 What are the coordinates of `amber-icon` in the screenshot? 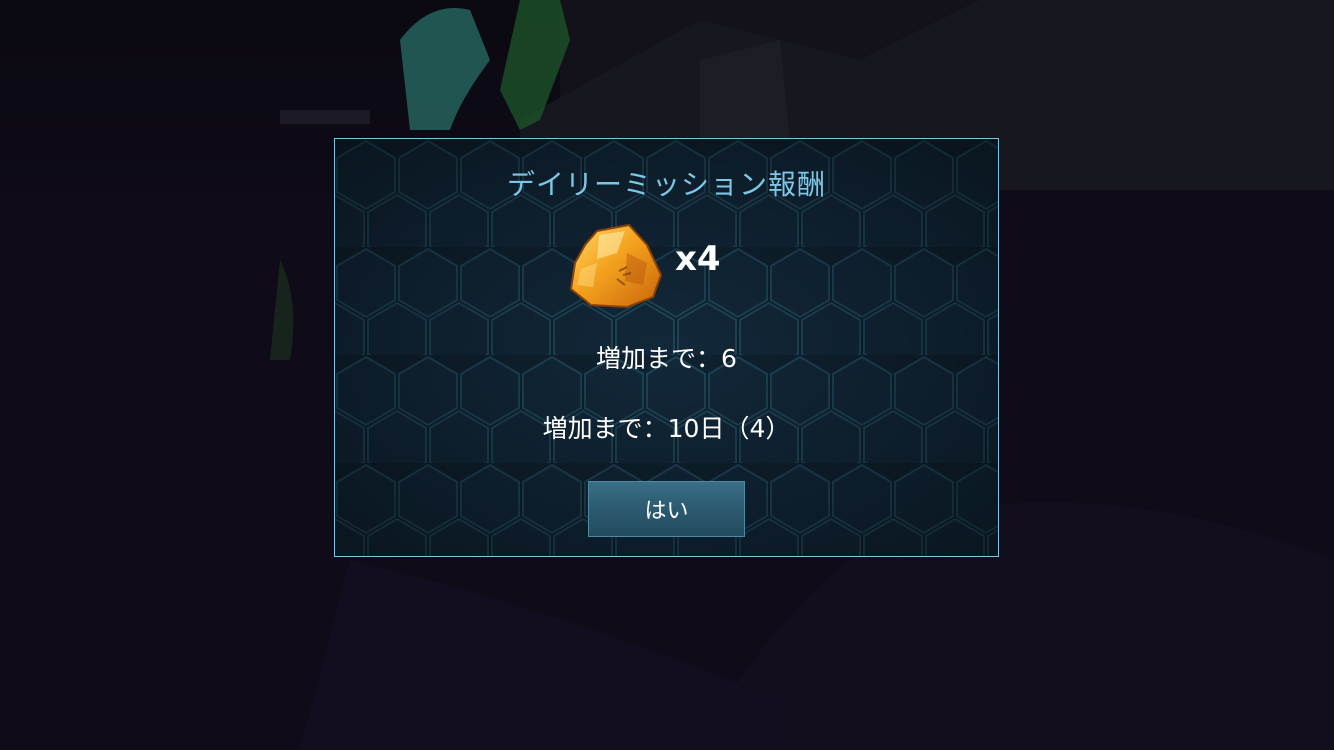 It's located at (616, 266).